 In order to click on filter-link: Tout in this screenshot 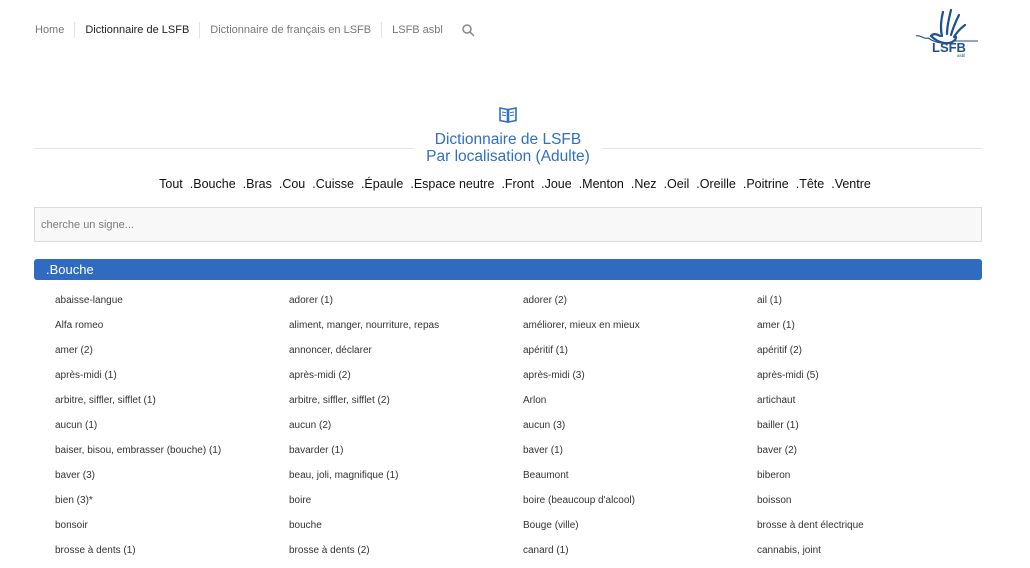, I will do `click(171, 184)`.